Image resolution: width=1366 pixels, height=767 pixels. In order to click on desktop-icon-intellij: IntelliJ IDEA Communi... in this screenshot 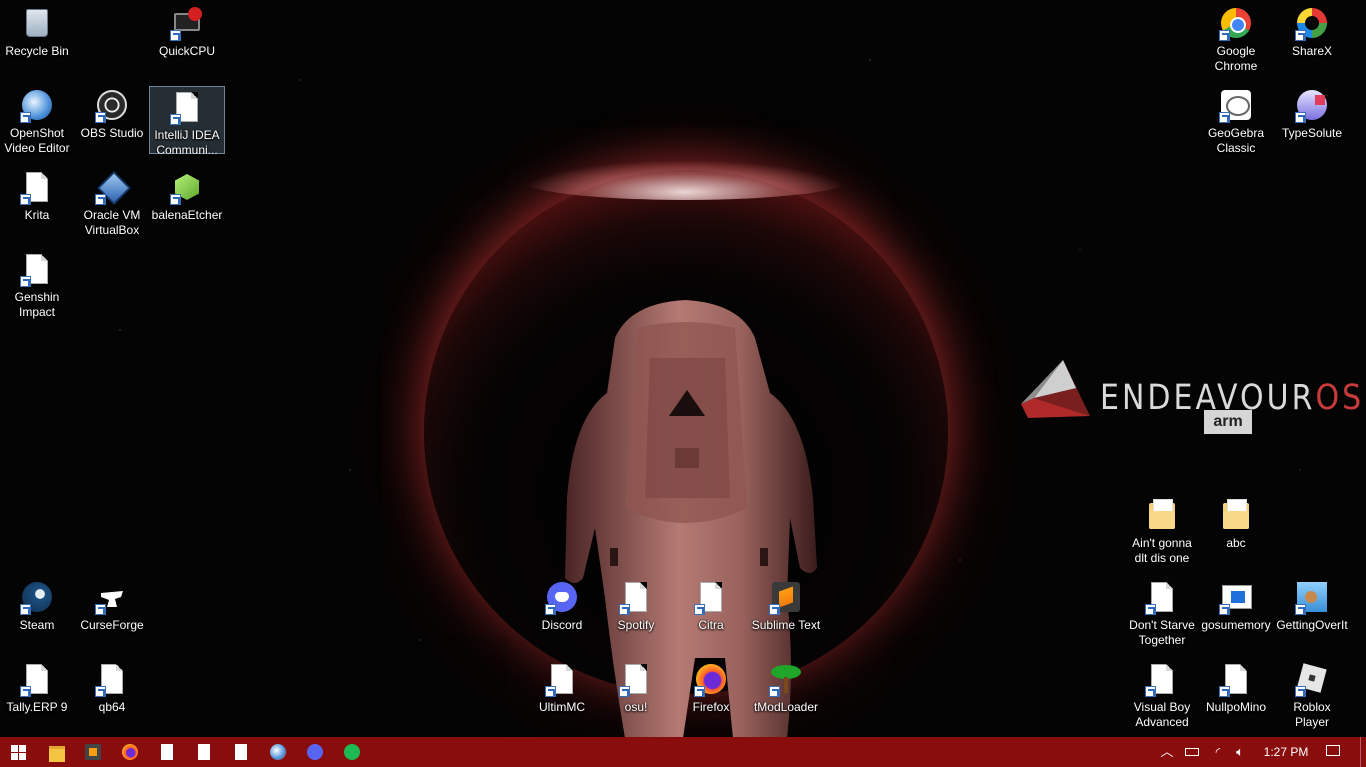, I will do `click(187, 121)`.